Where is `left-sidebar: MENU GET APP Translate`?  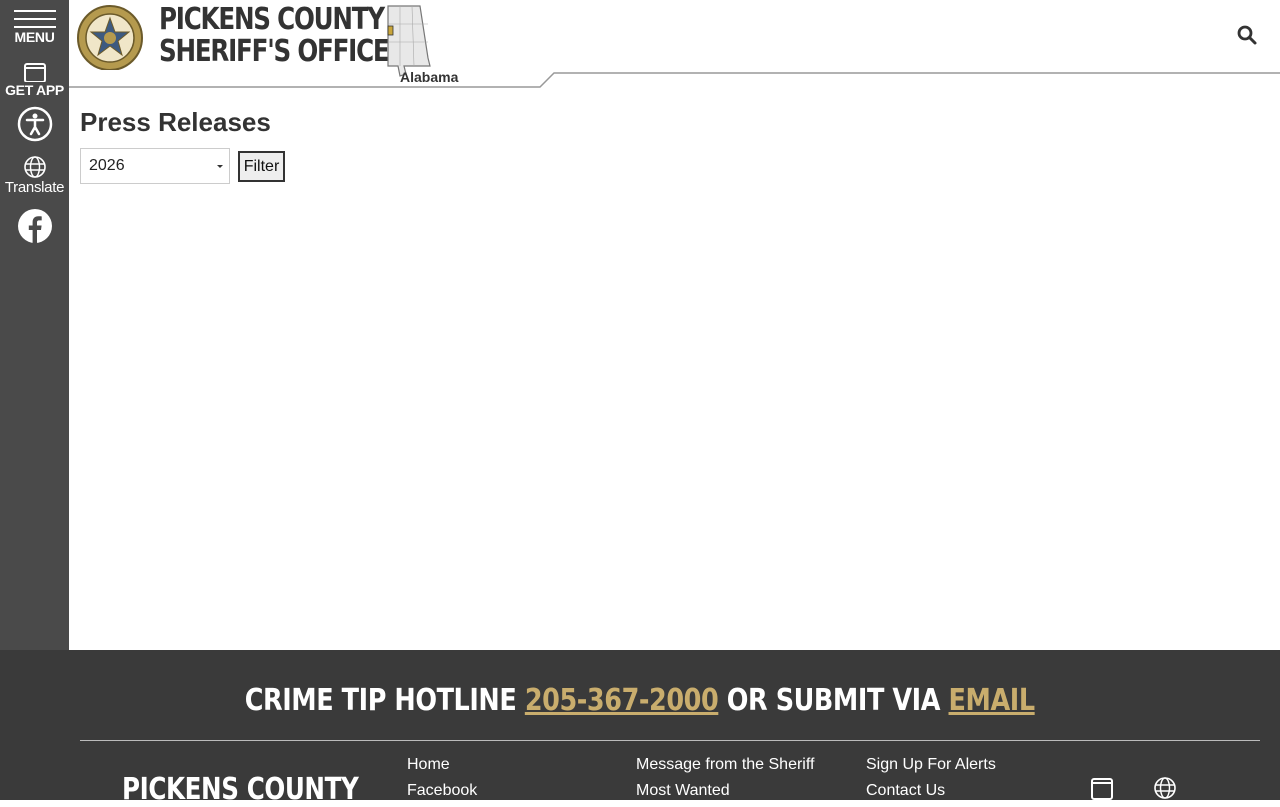 left-sidebar: MENU GET APP Translate is located at coordinates (34, 325).